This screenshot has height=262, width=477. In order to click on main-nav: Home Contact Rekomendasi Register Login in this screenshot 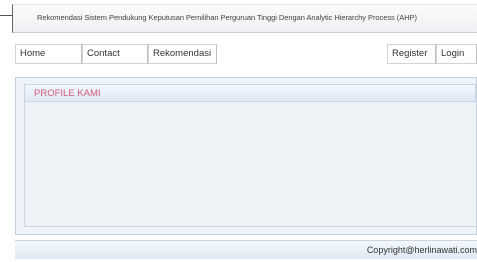, I will do `click(246, 54)`.